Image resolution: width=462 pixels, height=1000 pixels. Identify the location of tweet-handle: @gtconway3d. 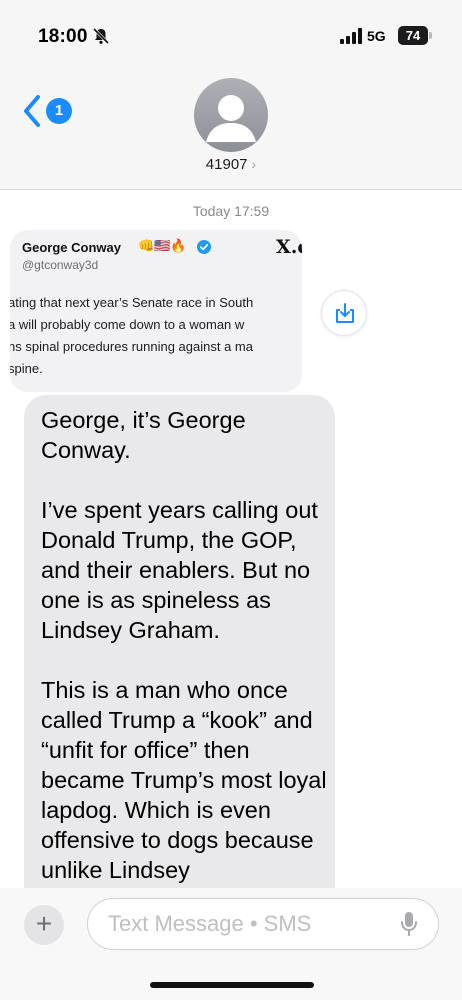
(60, 265).